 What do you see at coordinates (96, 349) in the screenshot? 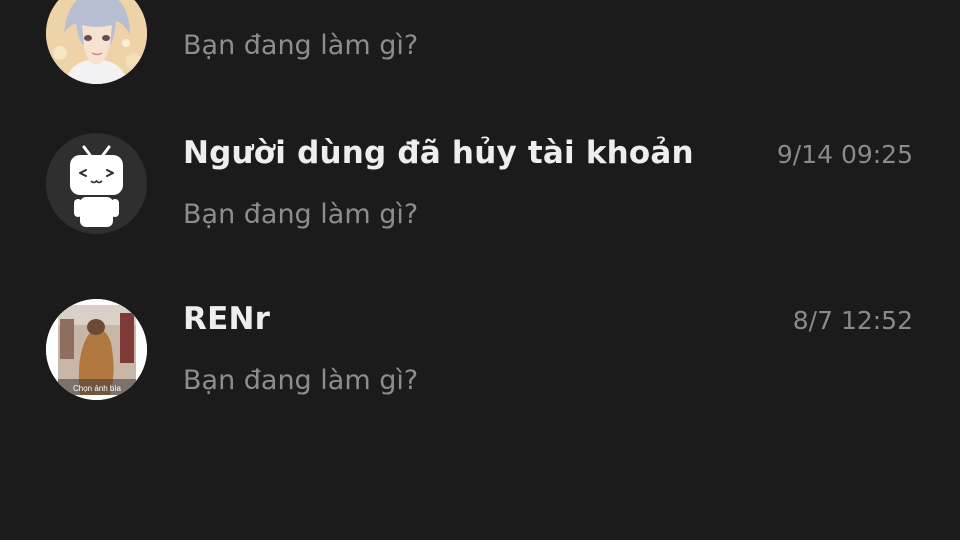
I see `photo-avatar: Chọn ảnh bìa` at bounding box center [96, 349].